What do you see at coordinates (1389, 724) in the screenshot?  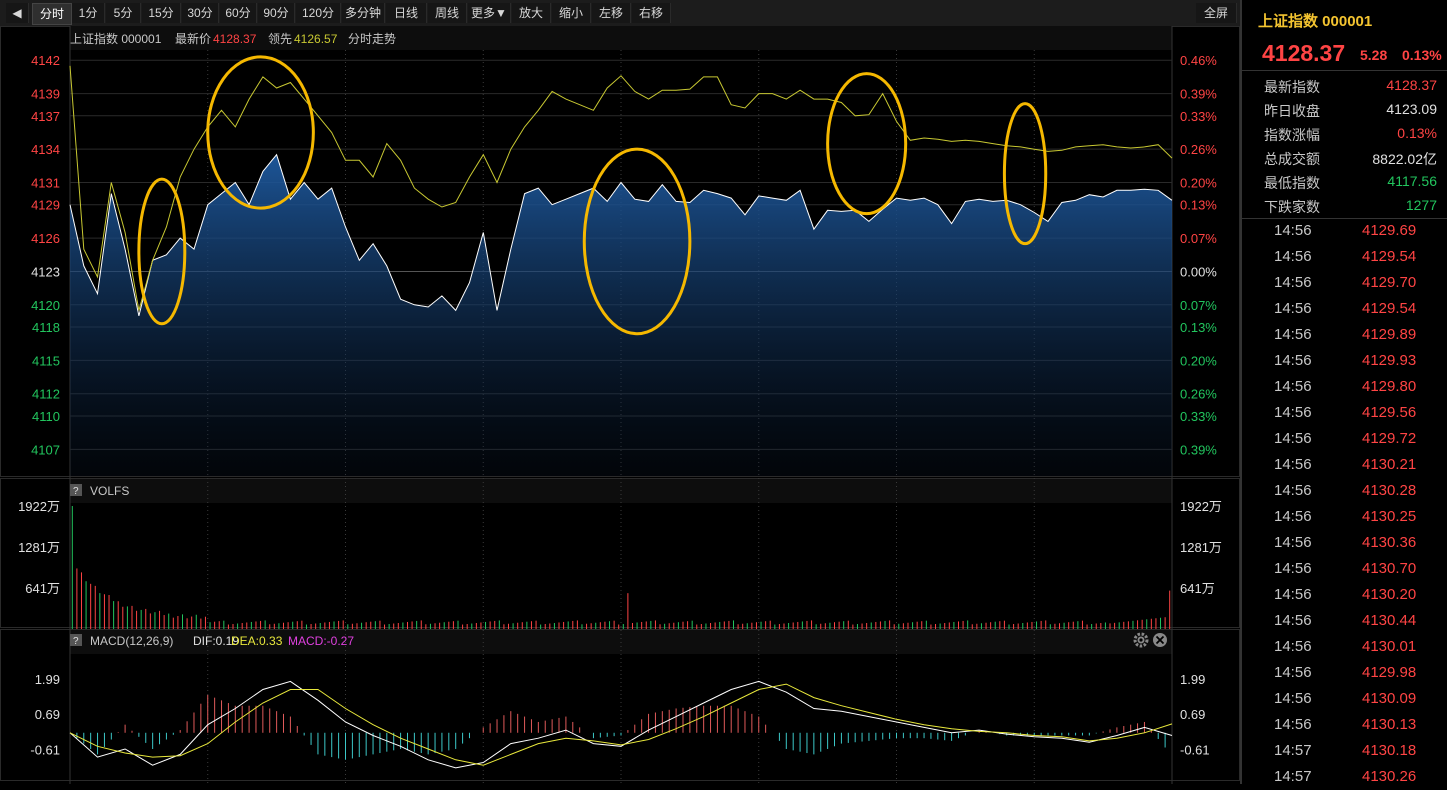 I see `tick-price: 4130.13` at bounding box center [1389, 724].